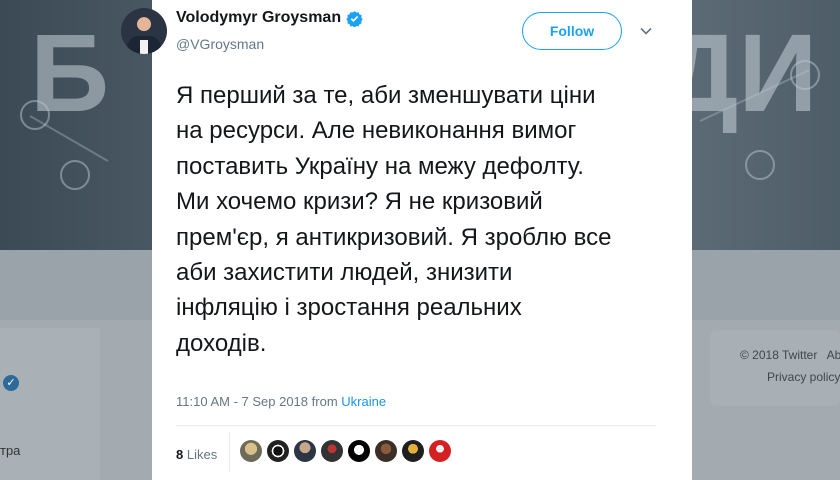 The width and height of the screenshot is (840, 480). I want to click on footer-privacy-link: Privacy policy, so click(803, 377).